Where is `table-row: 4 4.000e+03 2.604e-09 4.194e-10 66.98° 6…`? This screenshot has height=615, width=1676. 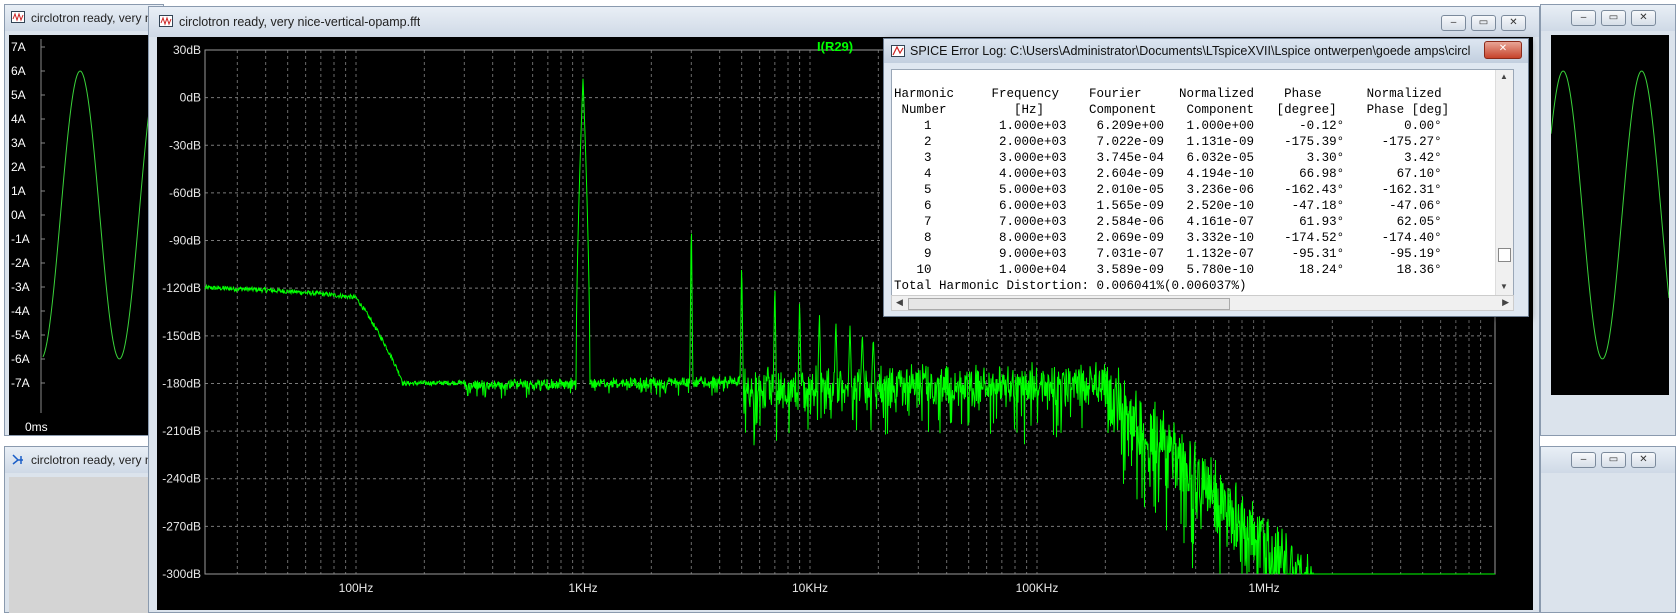
table-row: 4 4.000e+03 2.604e-09 4.194e-10 66.98° 6… is located at coordinates (1168, 174).